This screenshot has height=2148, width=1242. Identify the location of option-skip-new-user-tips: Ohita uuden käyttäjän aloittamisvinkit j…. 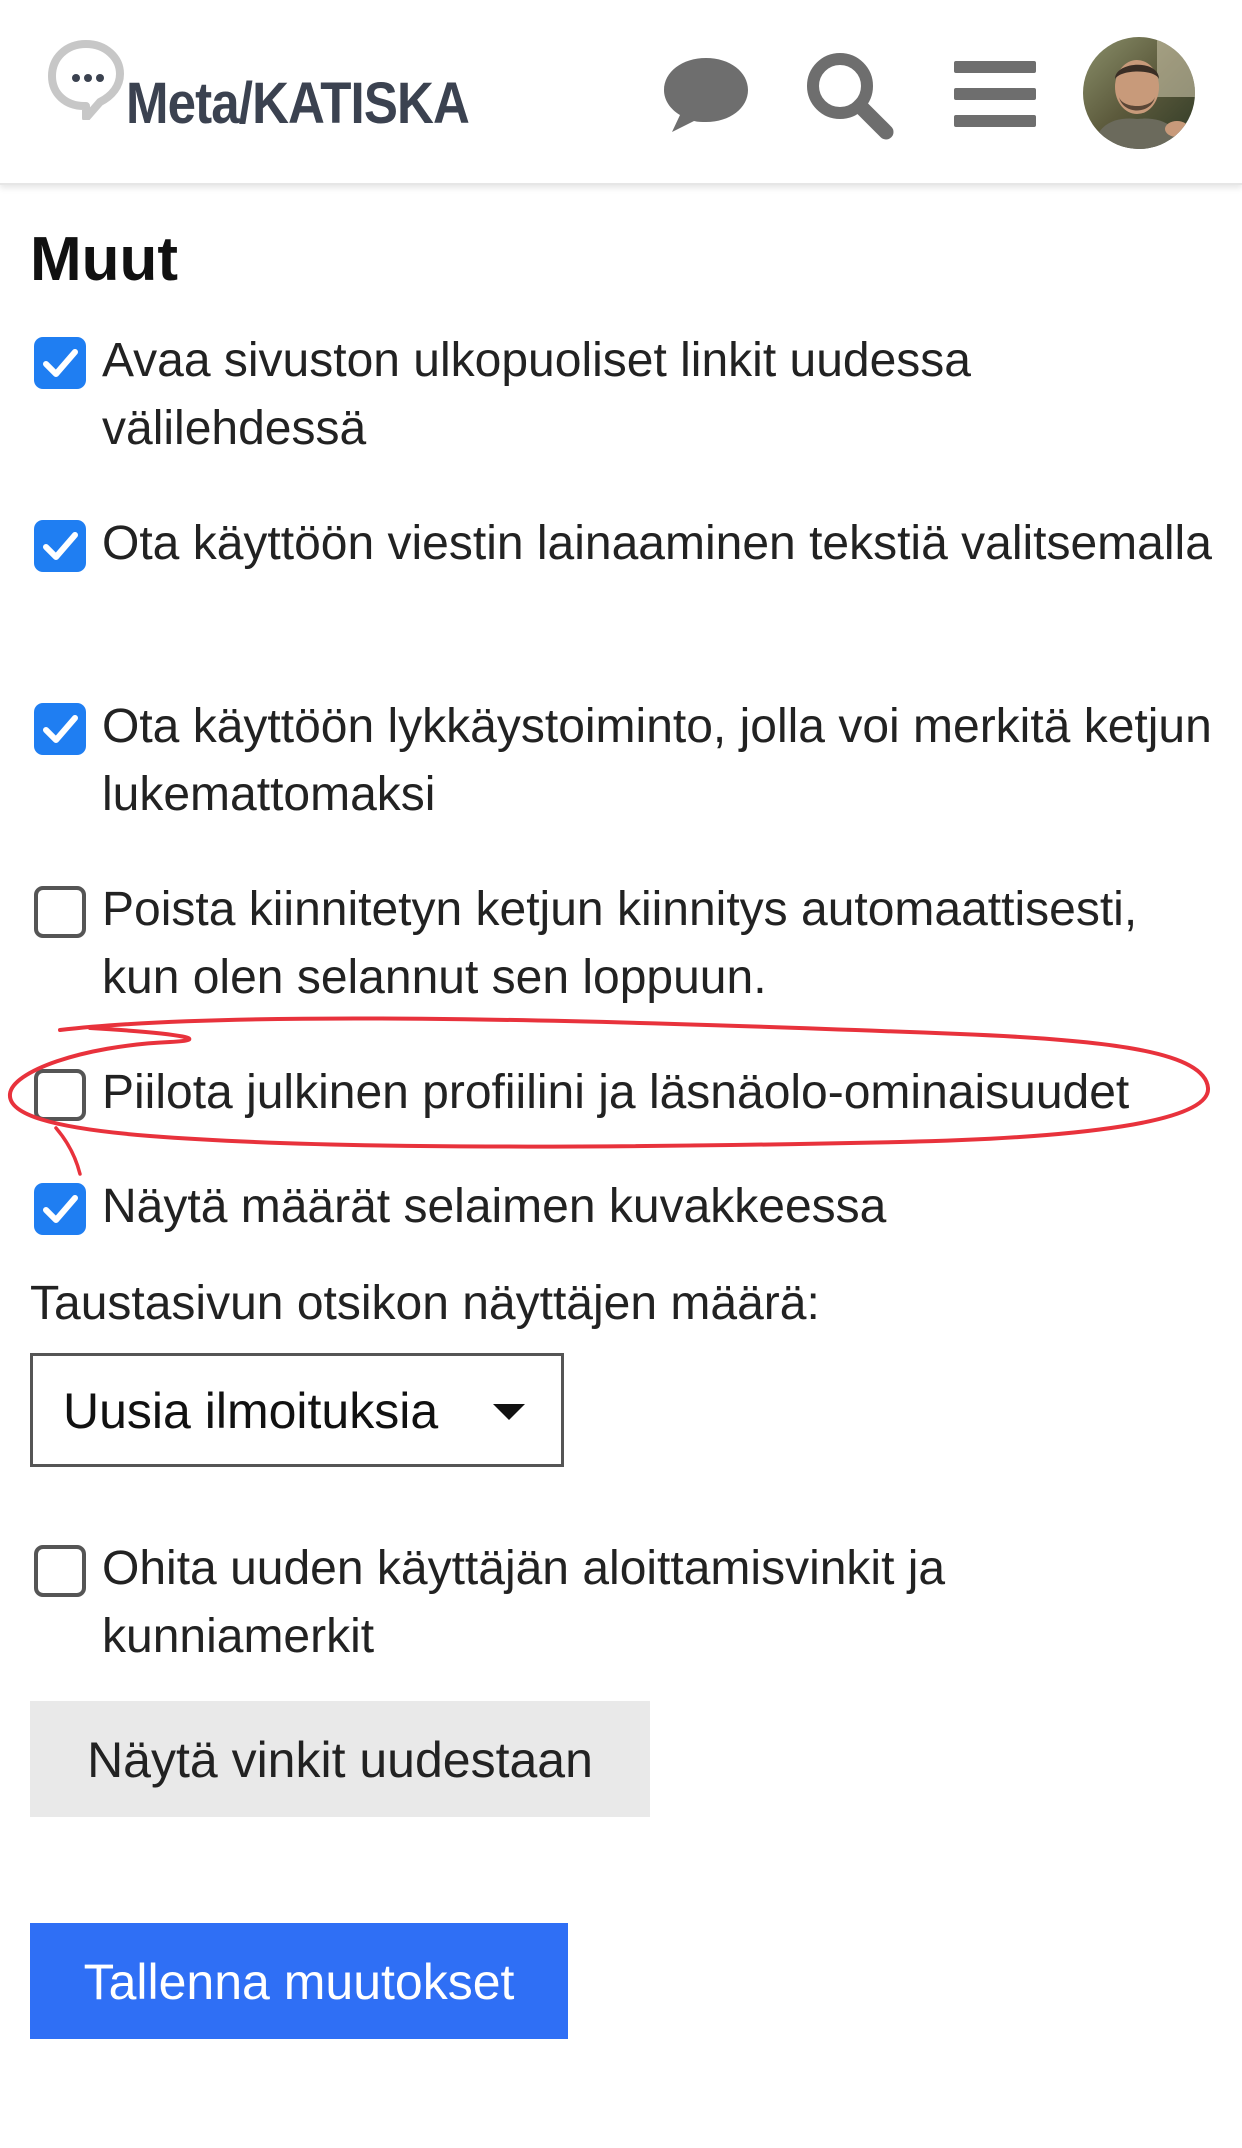
(625, 1603).